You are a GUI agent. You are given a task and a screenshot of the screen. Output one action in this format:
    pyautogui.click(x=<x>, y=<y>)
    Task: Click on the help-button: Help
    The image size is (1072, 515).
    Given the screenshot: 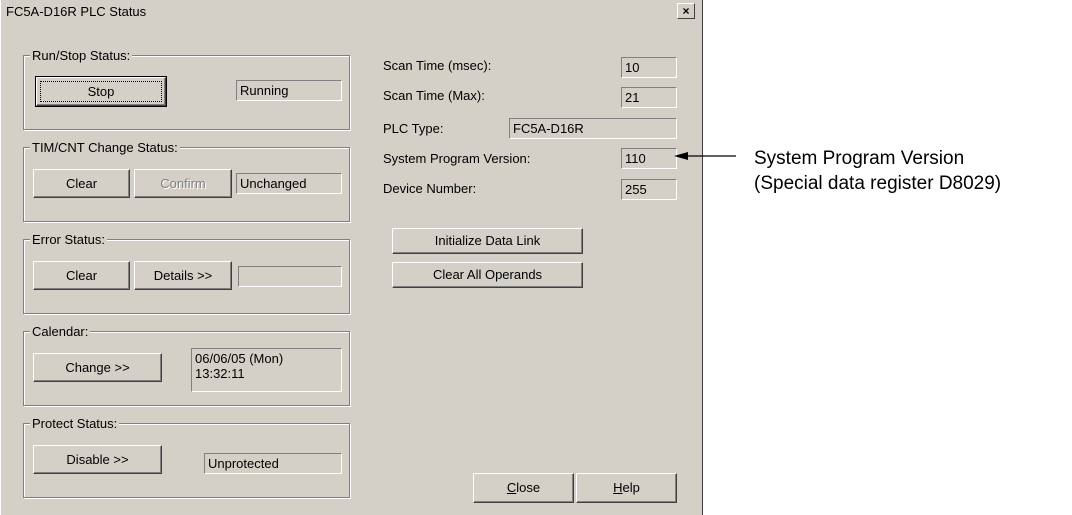 What is the action you would take?
    pyautogui.click(x=626, y=488)
    